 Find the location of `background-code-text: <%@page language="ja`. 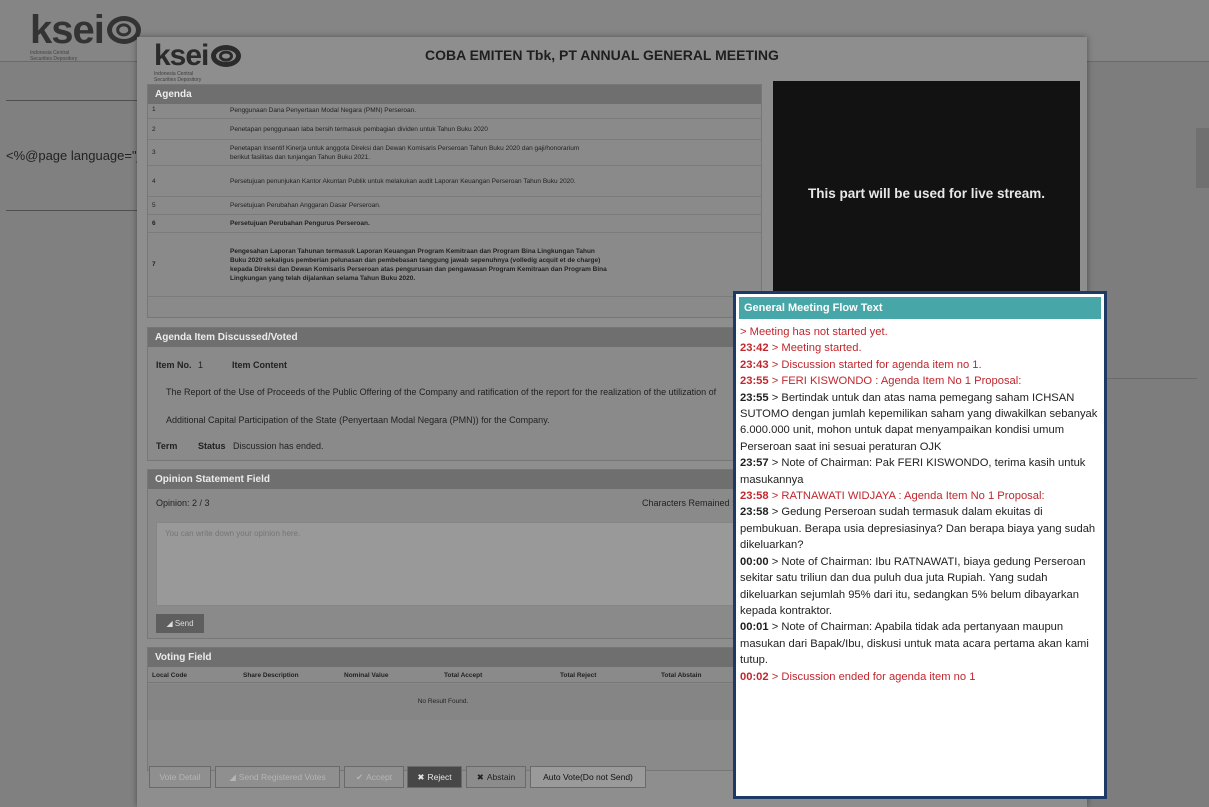

background-code-text: <%@page language="ja is located at coordinates (71, 155).